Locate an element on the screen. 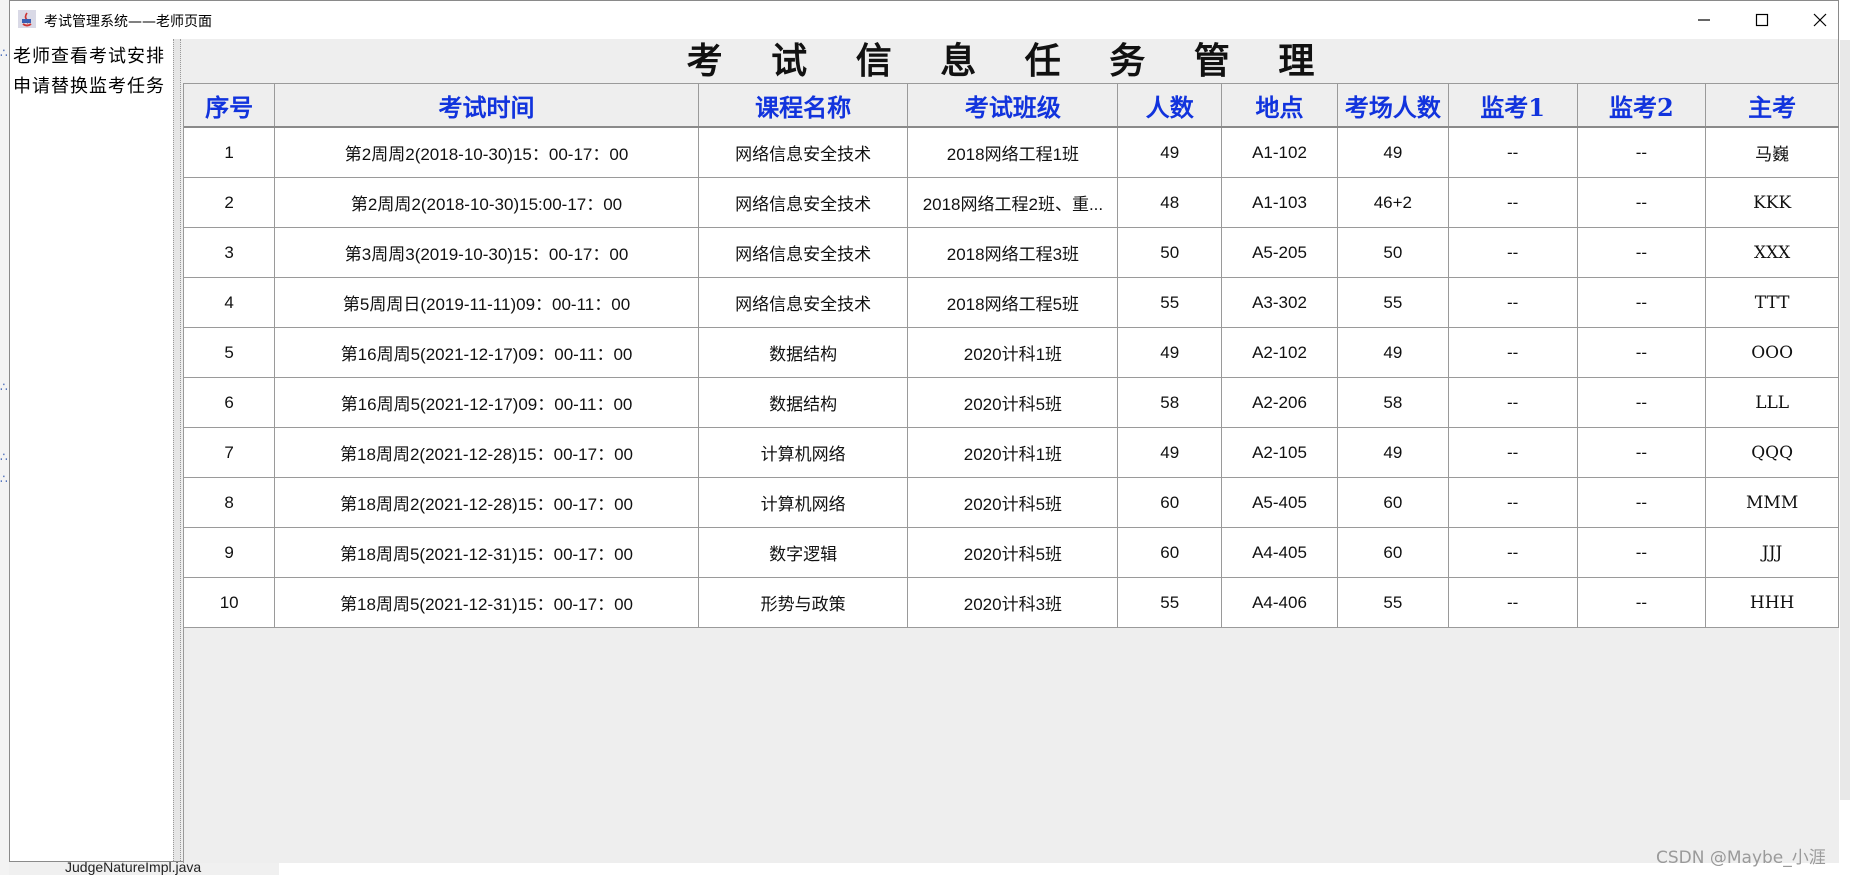 The width and height of the screenshot is (1850, 875). cell-index: 8 is located at coordinates (230, 502).